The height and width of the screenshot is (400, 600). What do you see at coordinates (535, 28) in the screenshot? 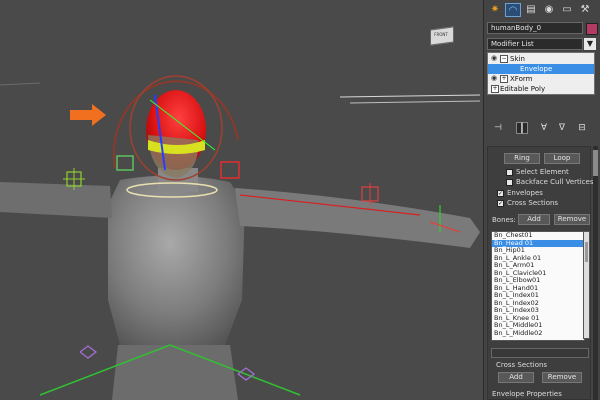
I see `object-name-field: humanBody_0` at bounding box center [535, 28].